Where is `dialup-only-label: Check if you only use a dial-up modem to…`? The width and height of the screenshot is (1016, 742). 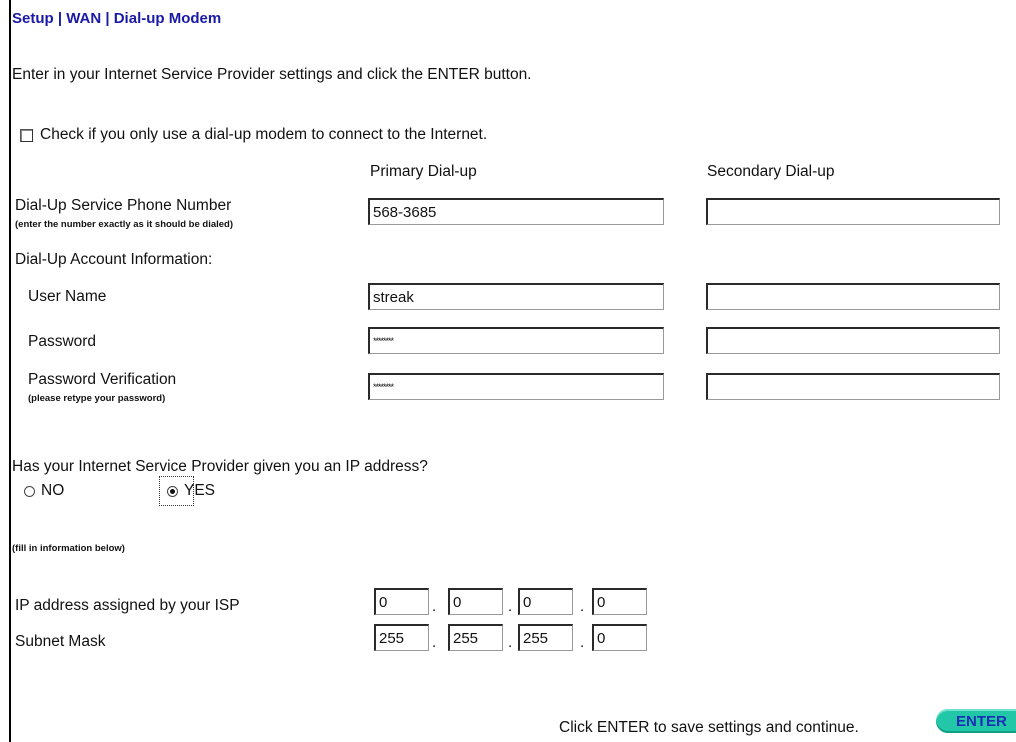
dialup-only-label: Check if you only use a dial-up modem to… is located at coordinates (264, 134).